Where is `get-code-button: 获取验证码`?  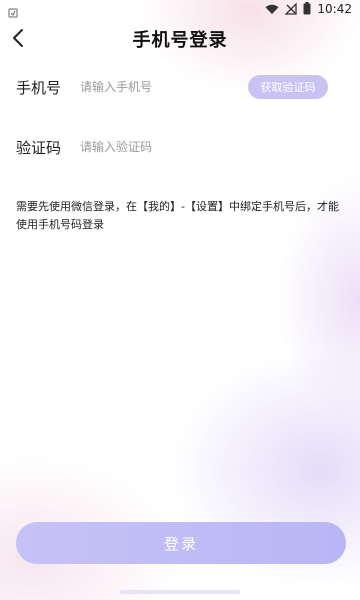
get-code-button: 获取验证码 is located at coordinates (288, 87).